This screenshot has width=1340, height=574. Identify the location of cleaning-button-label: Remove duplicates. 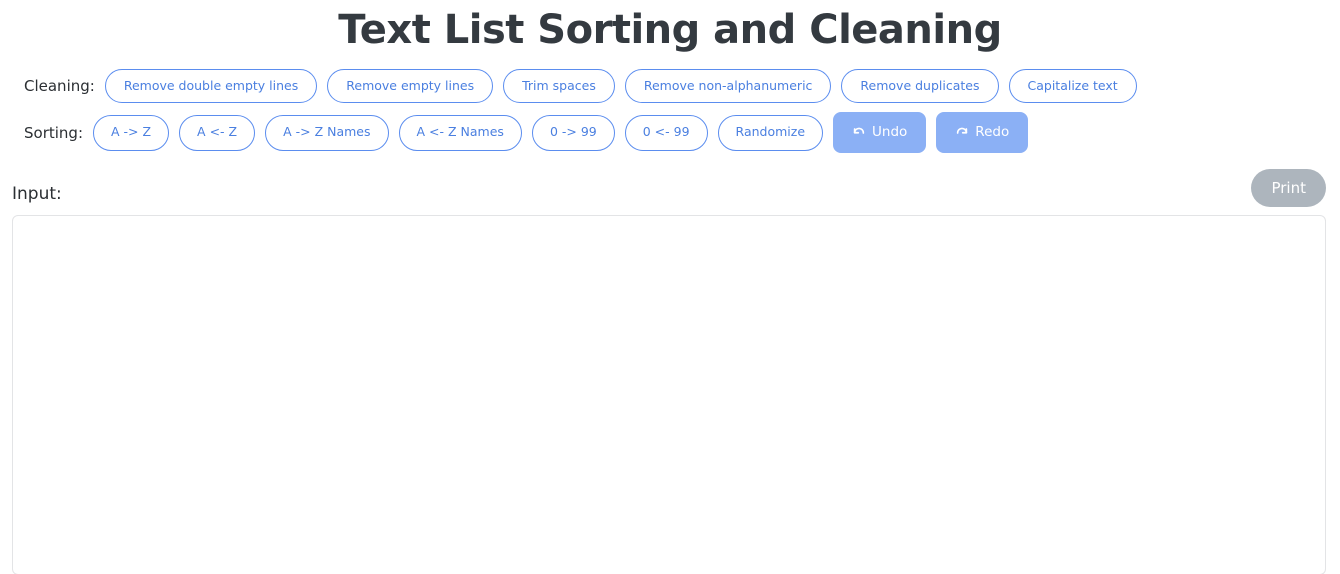
(920, 85).